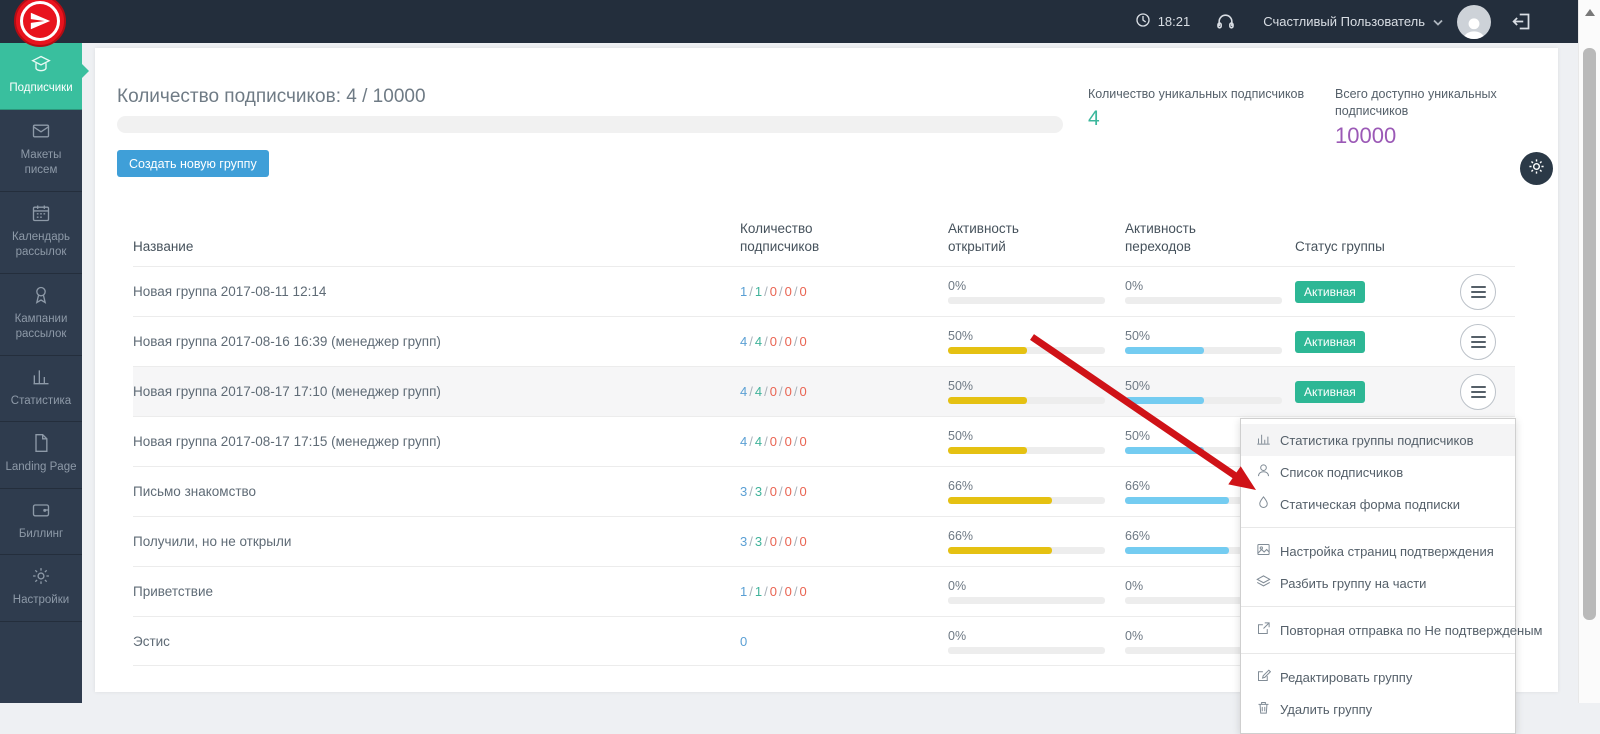  Describe the element at coordinates (1174, 21) in the screenshot. I see `topbar-time: 18:21` at that location.